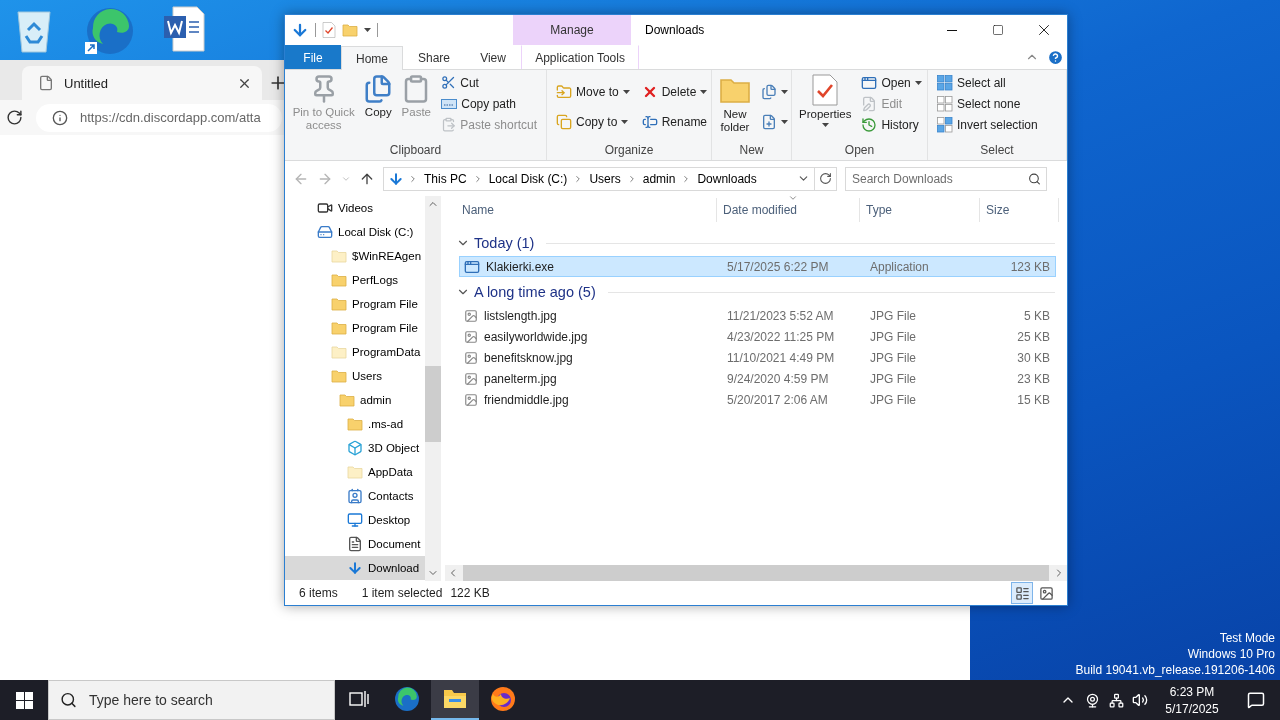  I want to click on nav-item: .ms-ad, so click(355, 424).